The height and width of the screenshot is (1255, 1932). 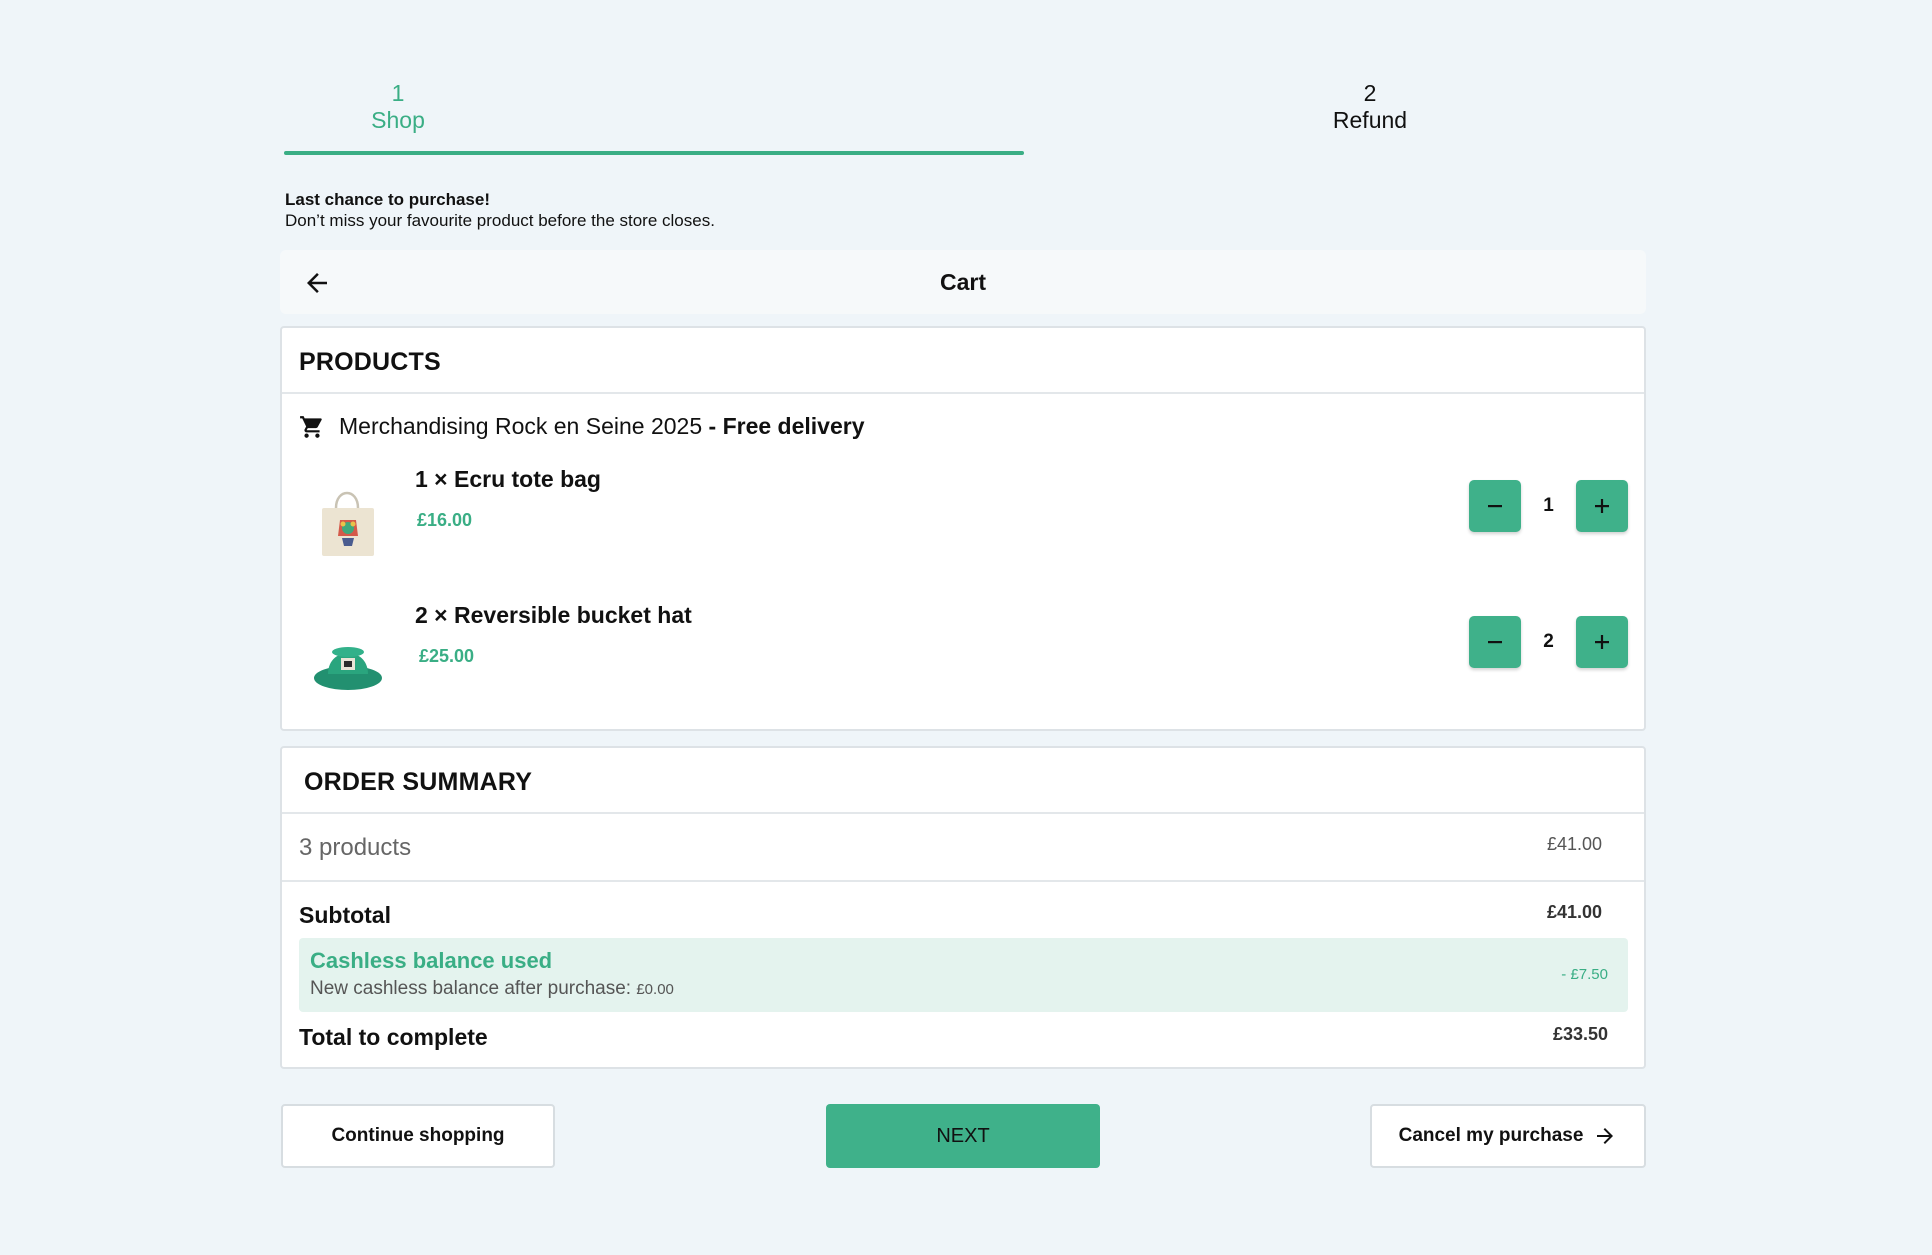 What do you see at coordinates (553, 615) in the screenshot?
I see `item-name: 2 × Reversible bucket hat` at bounding box center [553, 615].